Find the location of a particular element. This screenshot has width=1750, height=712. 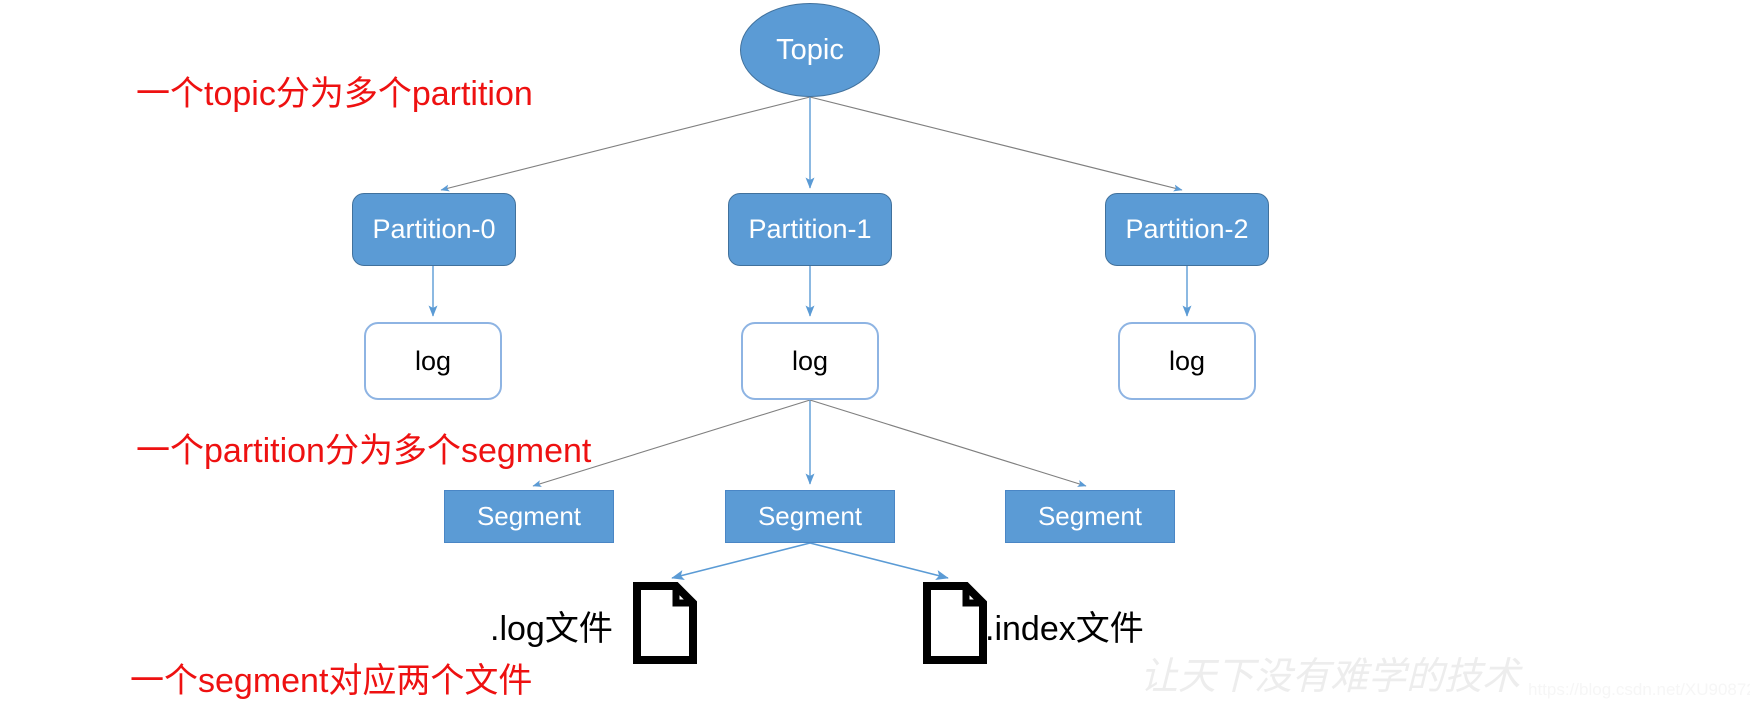

topic-node: Topic is located at coordinates (810, 50).